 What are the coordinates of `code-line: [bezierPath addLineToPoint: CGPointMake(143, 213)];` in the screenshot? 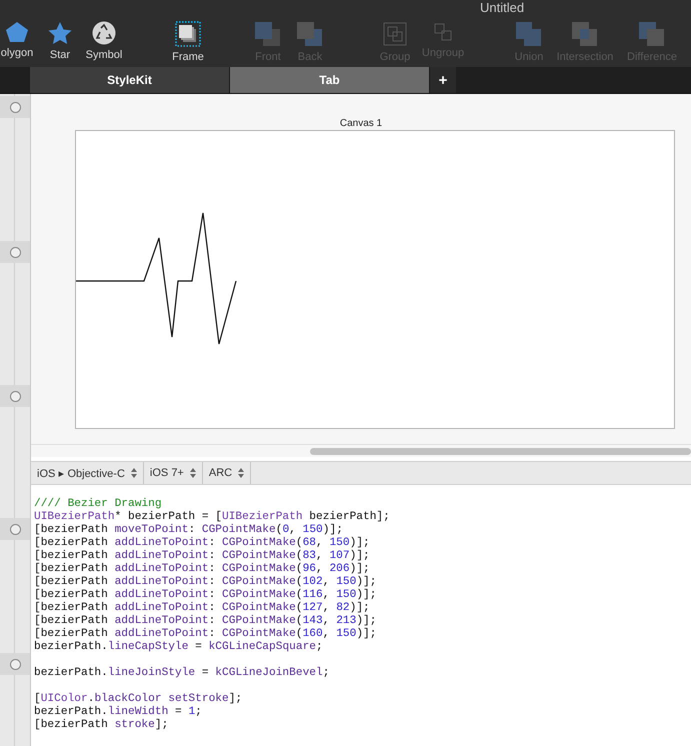 It's located at (206, 621).